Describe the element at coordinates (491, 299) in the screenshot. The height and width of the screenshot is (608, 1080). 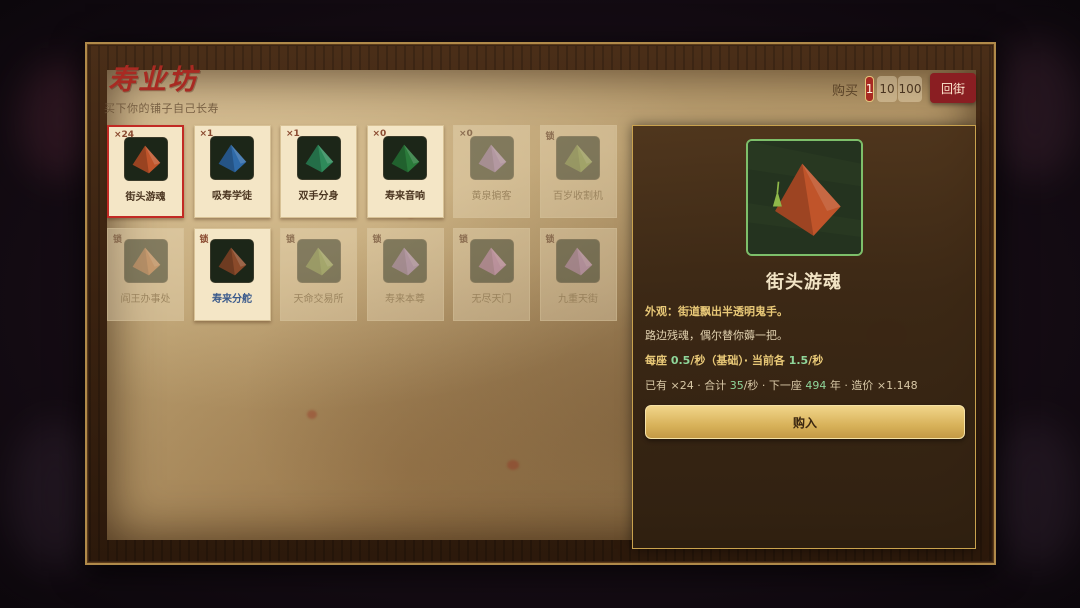
I see `card-name: 无尽天门` at that location.